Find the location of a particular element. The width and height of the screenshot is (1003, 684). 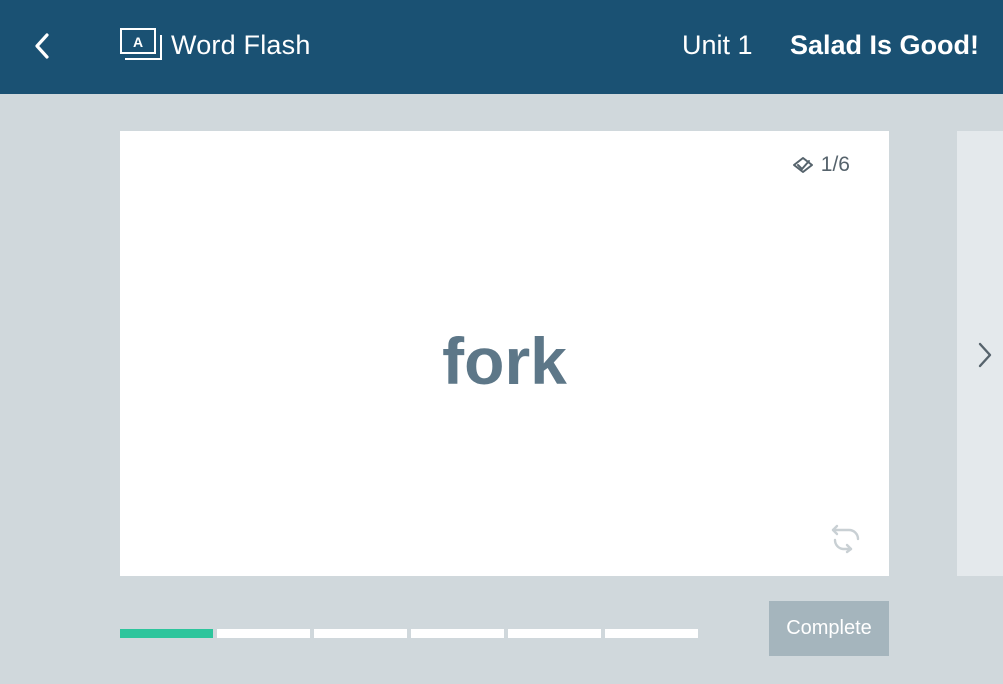

card-counter: 1/6 is located at coordinates (820, 165).